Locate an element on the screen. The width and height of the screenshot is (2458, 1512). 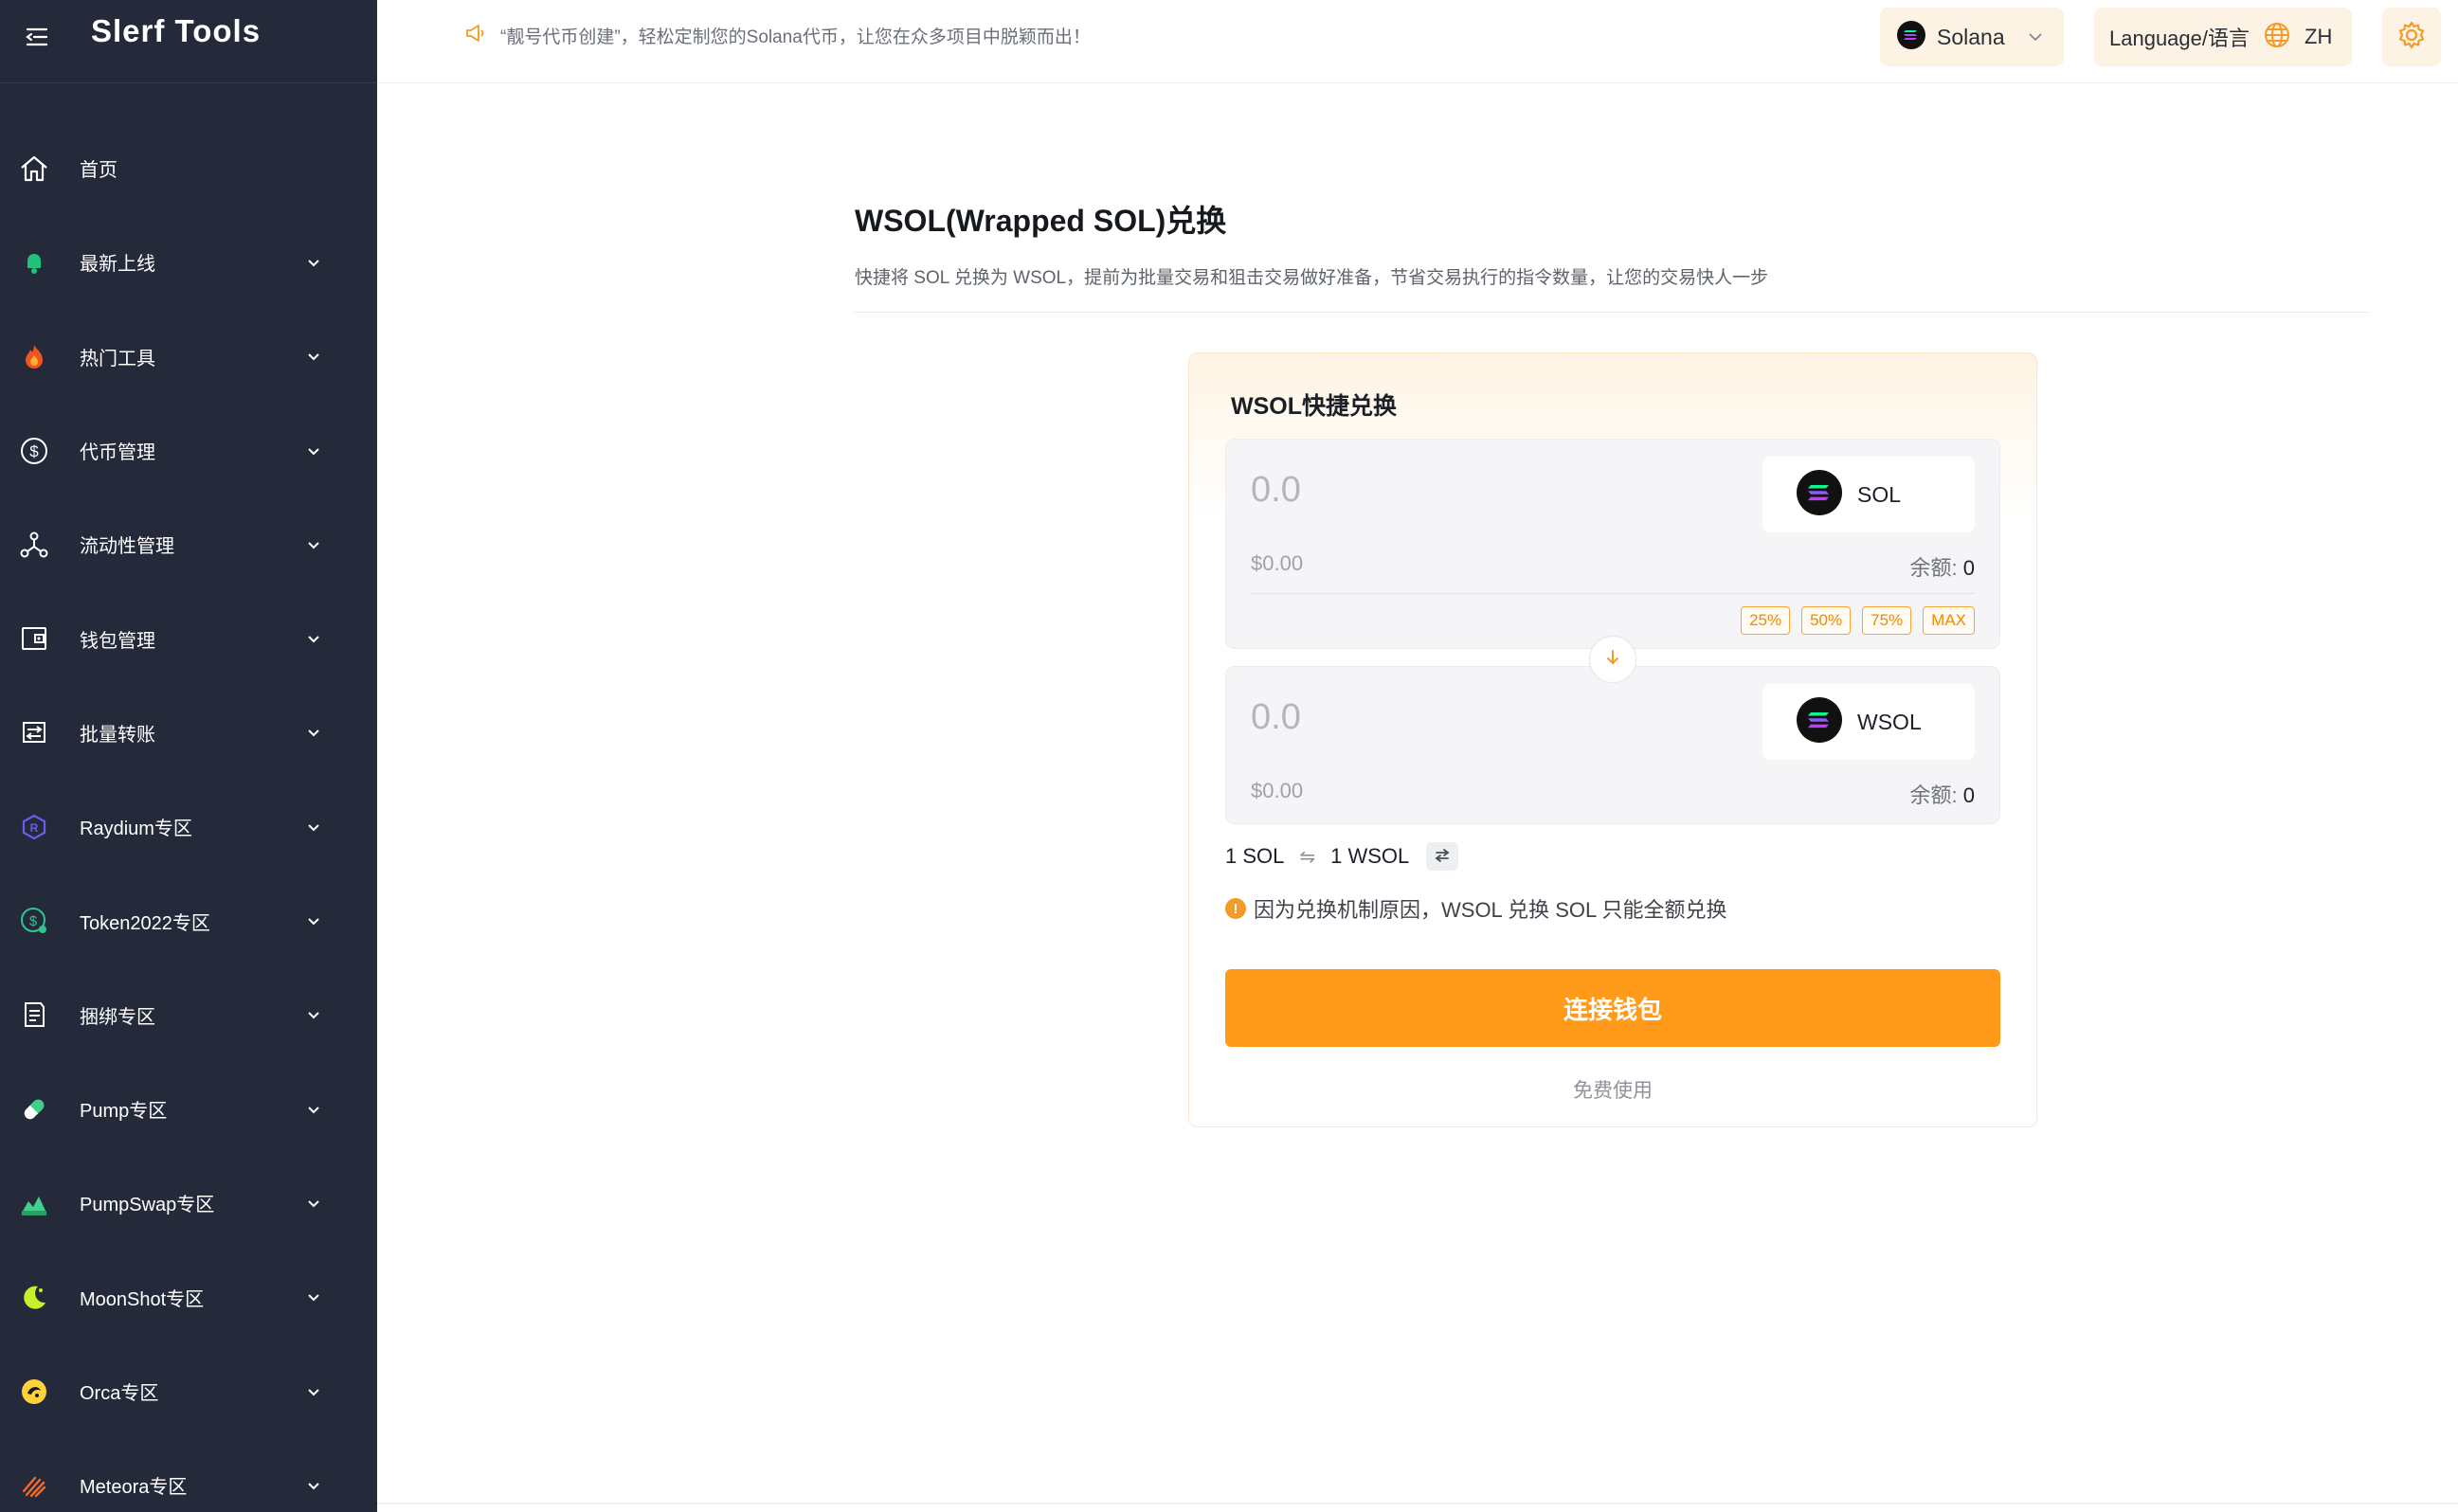
notice-text: 因为兑换机制原因，WSOL 兑换 SOL 只能全额兑换 is located at coordinates (1491, 910).